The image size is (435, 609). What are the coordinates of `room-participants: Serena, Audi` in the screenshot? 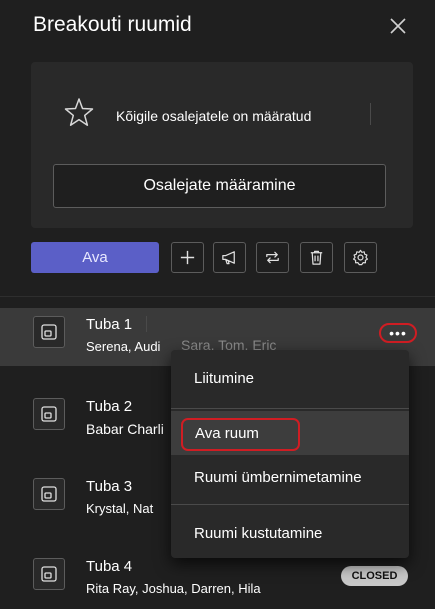 It's located at (123, 346).